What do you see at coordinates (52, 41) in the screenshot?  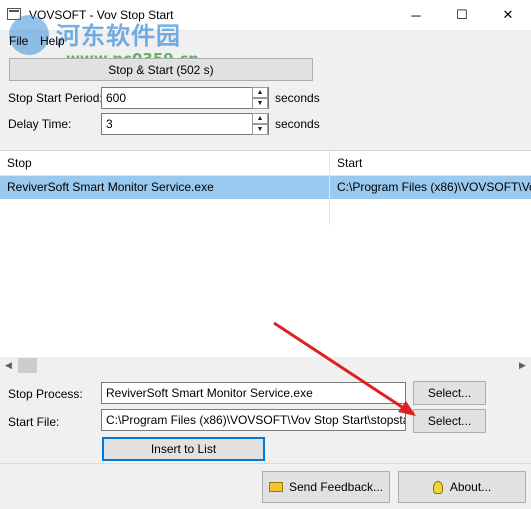 I see `menu-help: Help` at bounding box center [52, 41].